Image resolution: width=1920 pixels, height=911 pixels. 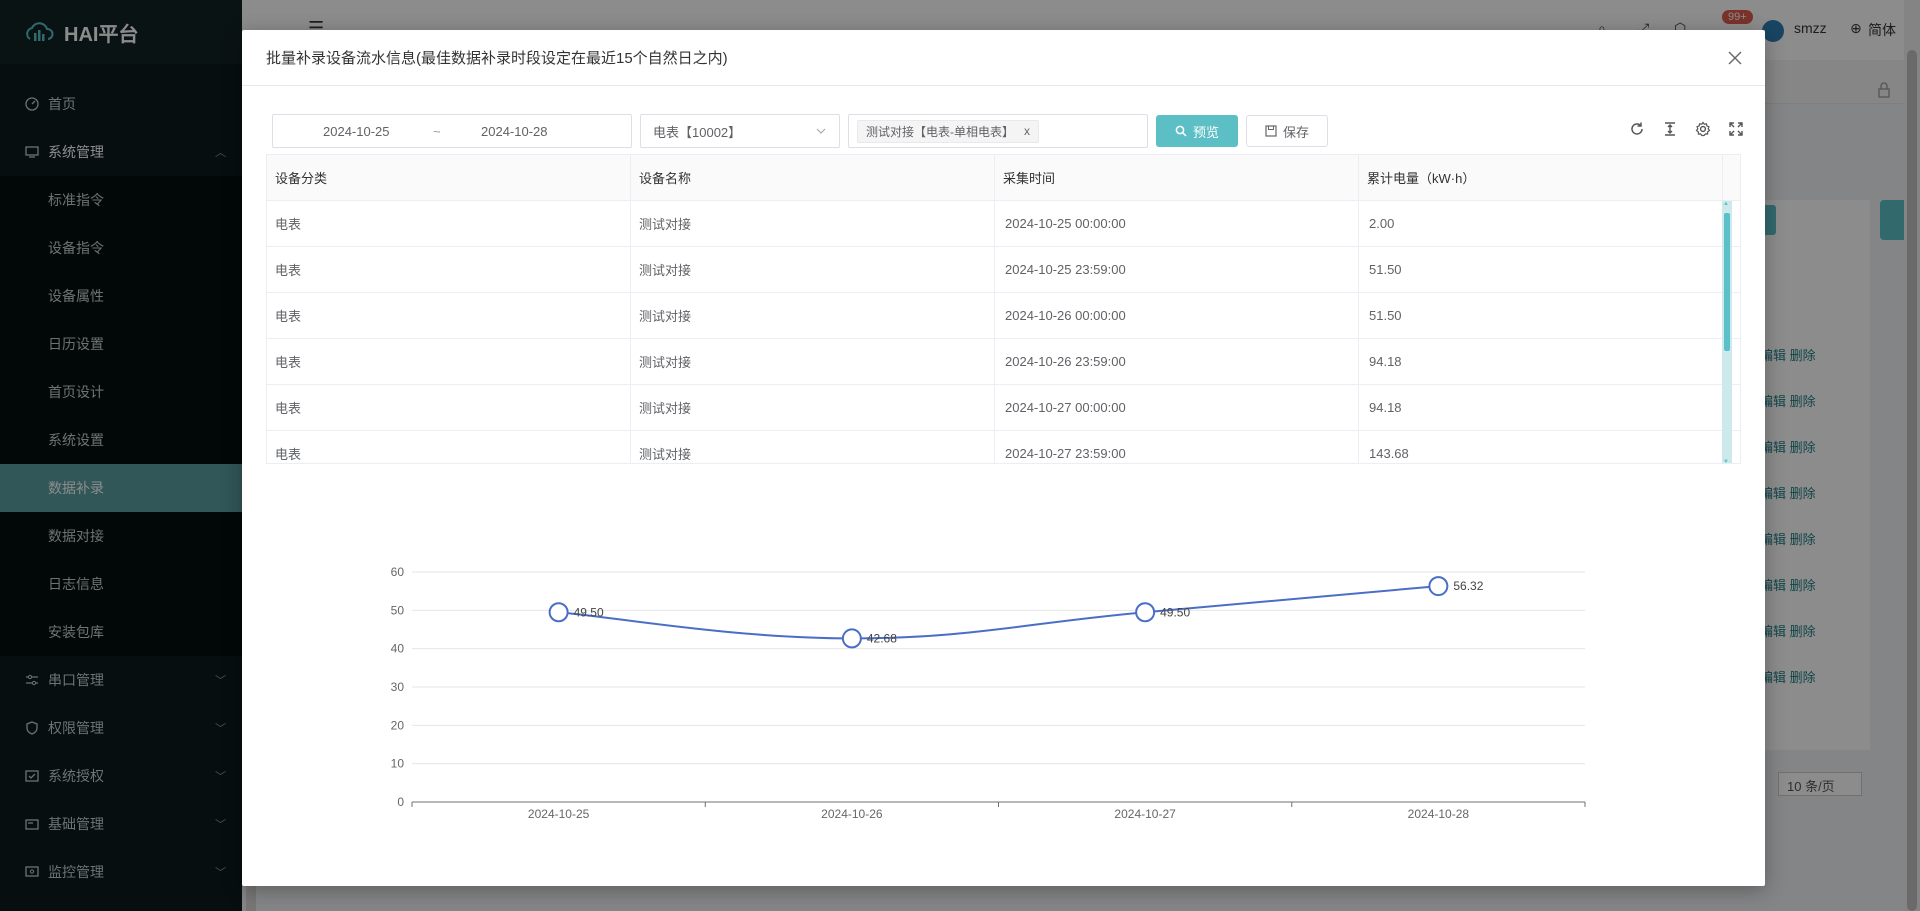 What do you see at coordinates (1637, 129) in the screenshot?
I see `refresh-icon` at bounding box center [1637, 129].